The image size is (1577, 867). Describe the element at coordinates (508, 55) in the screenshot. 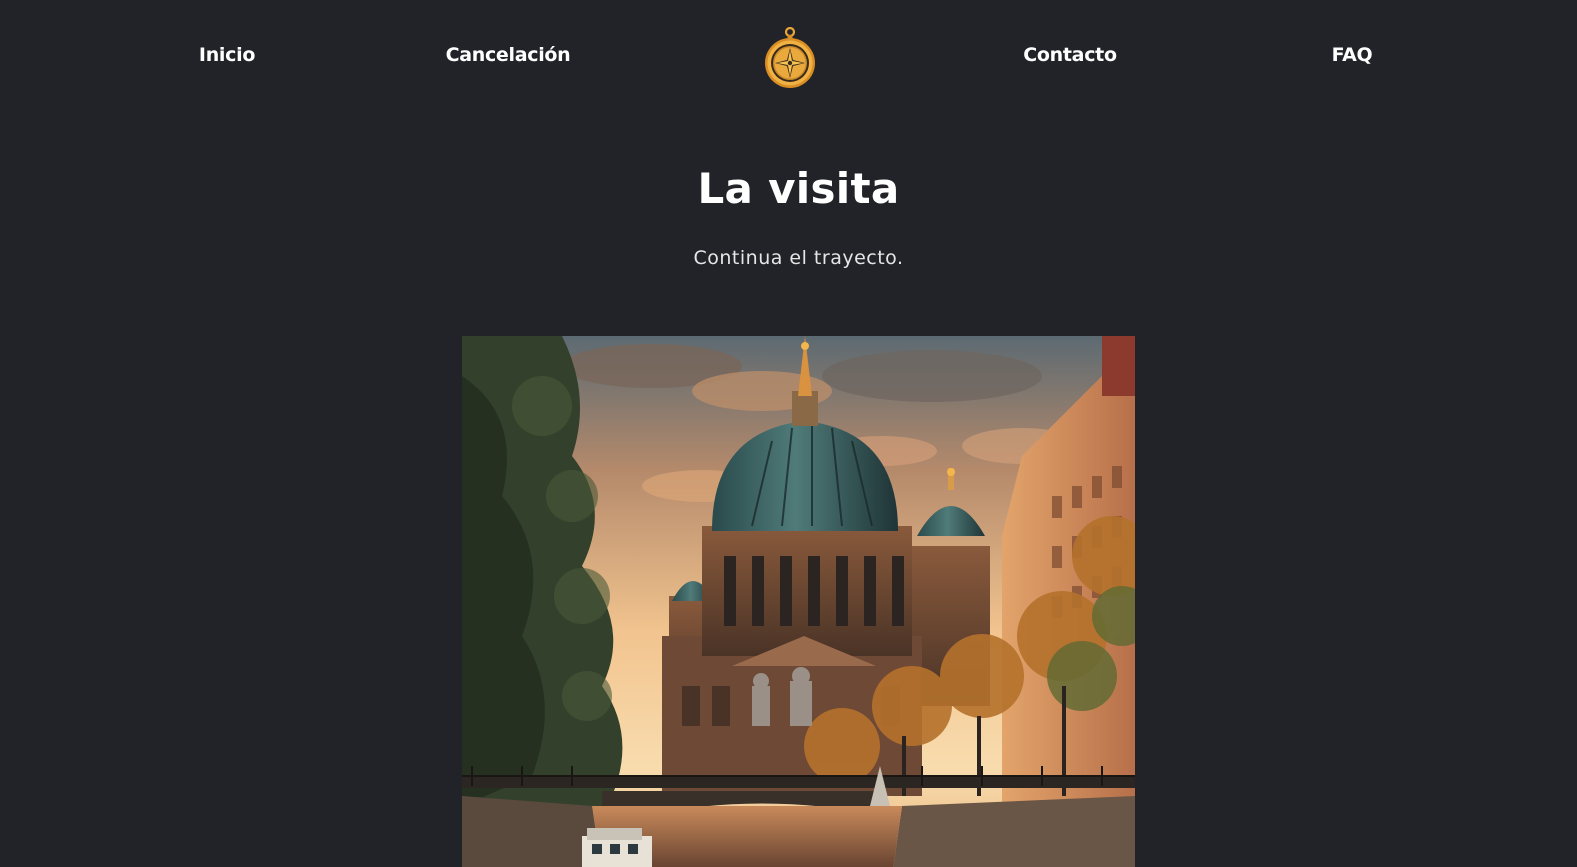

I see `nav-link-cancelacion: Cancelación` at that location.